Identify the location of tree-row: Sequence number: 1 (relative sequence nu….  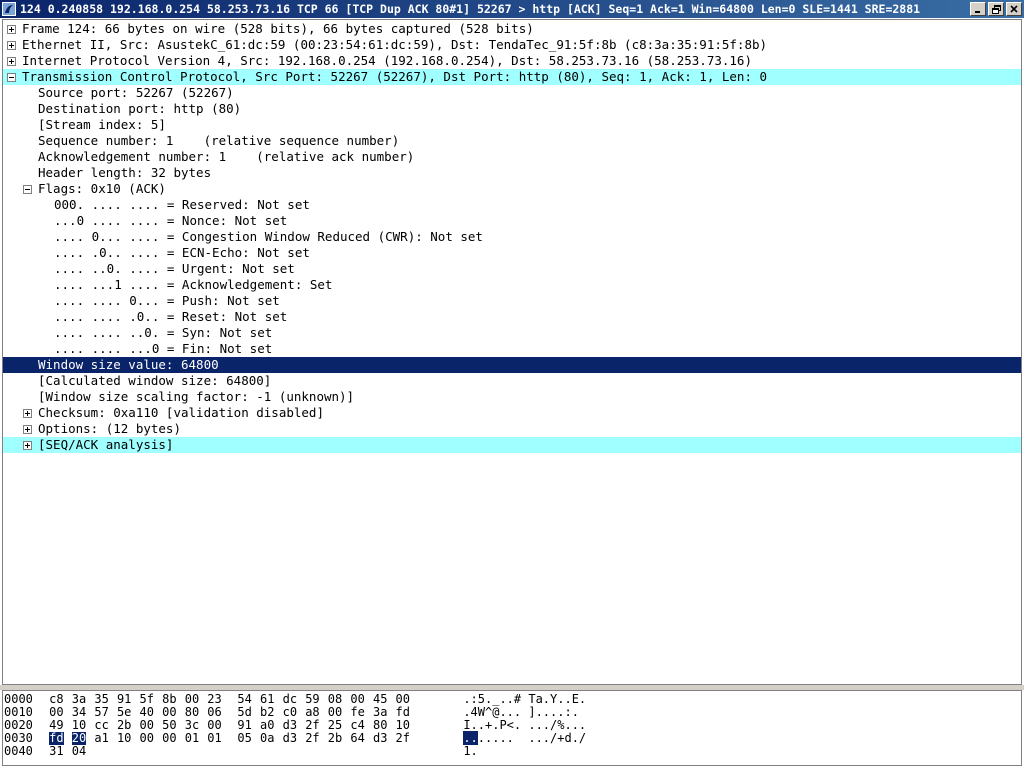
(512, 141).